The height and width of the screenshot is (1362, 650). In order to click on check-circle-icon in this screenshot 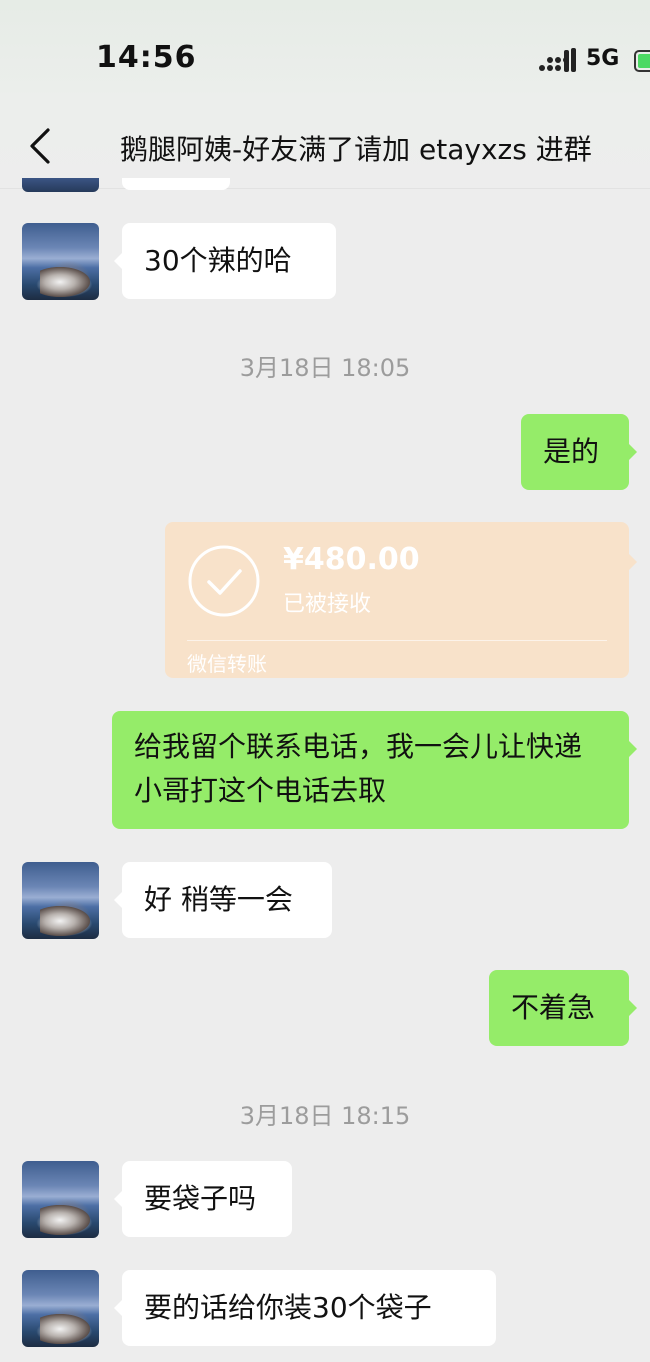, I will do `click(224, 581)`.